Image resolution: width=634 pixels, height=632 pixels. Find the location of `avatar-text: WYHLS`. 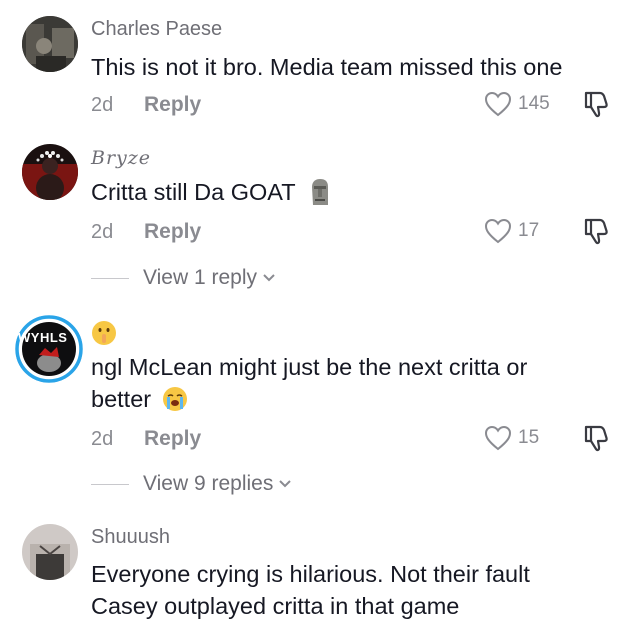

avatar-text: WYHLS is located at coordinates (43, 337).